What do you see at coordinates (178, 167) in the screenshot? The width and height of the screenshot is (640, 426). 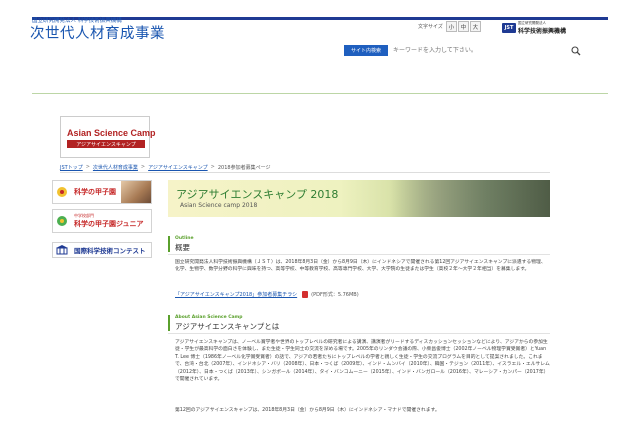 I see `breadcrumb-asian-science-camp: アジアサイエンスキャンプ` at bounding box center [178, 167].